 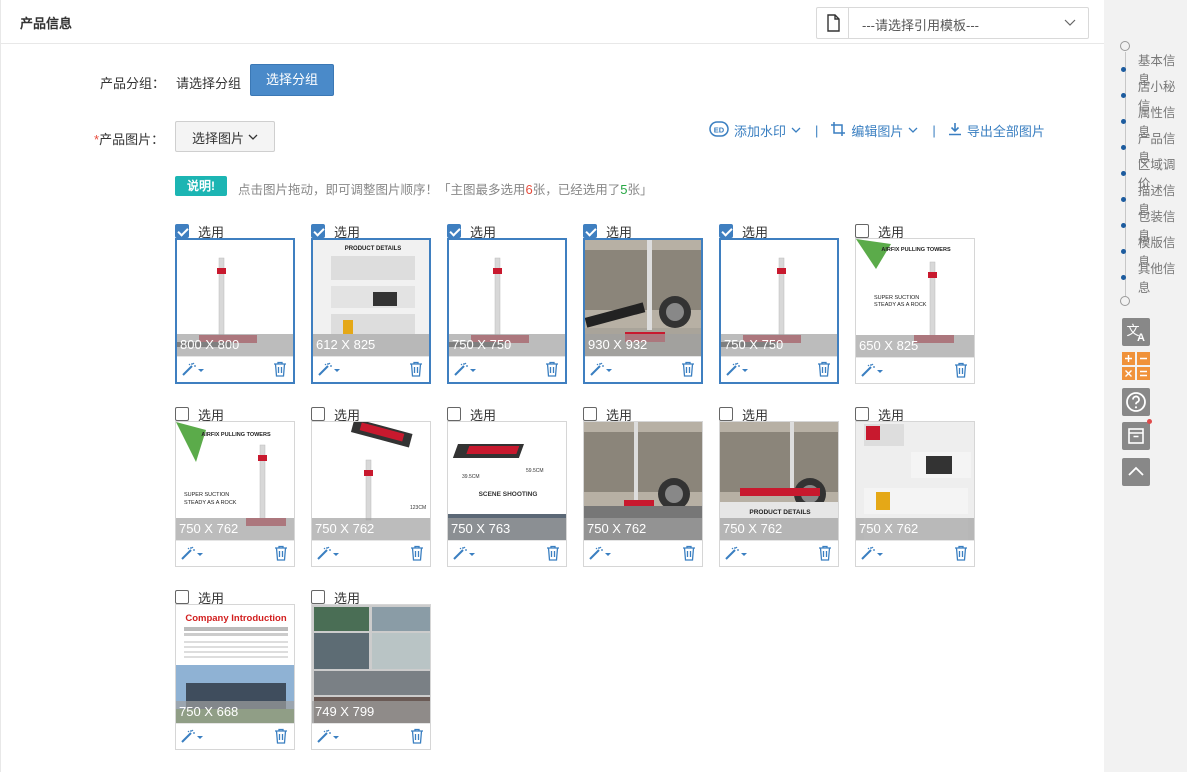 I want to click on side-nav-item: 区域调价, so click(x=1154, y=174).